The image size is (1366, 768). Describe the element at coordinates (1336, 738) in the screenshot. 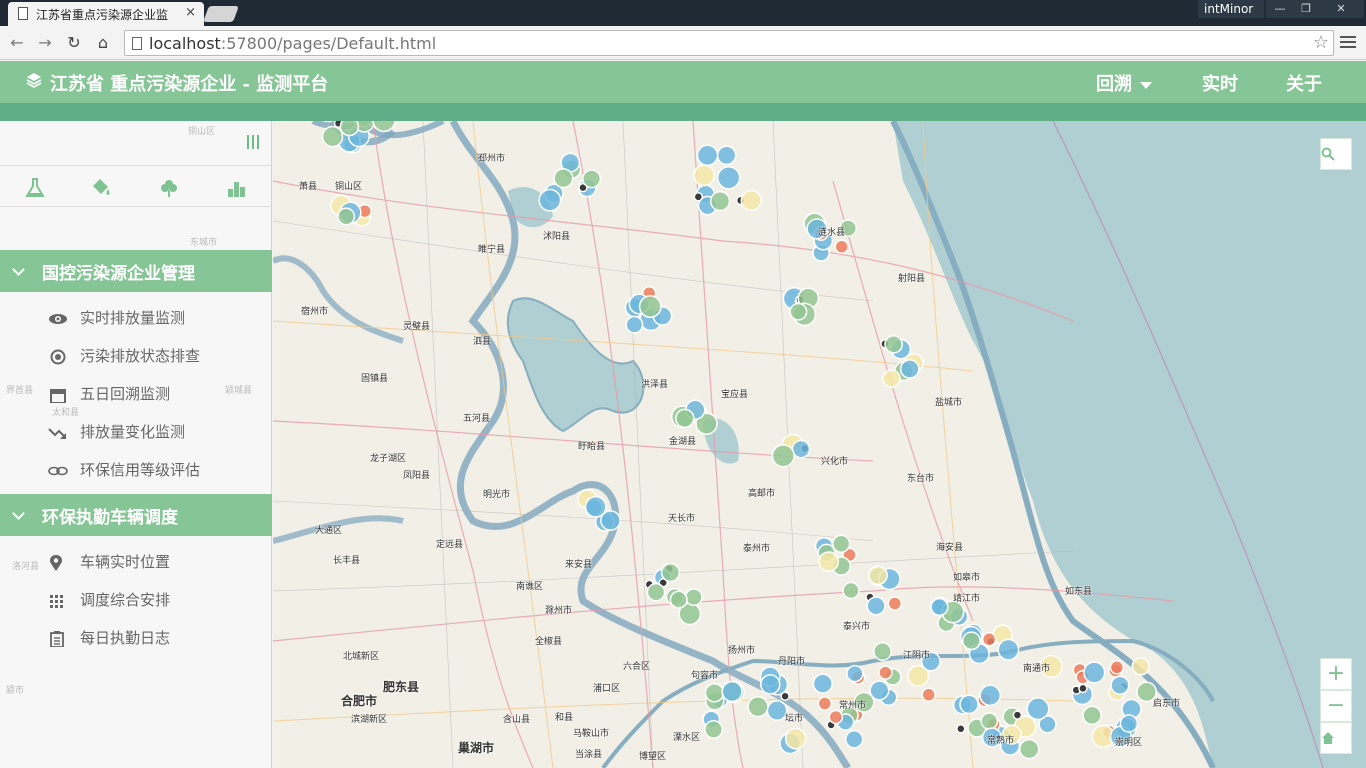

I see `map-home-button` at that location.